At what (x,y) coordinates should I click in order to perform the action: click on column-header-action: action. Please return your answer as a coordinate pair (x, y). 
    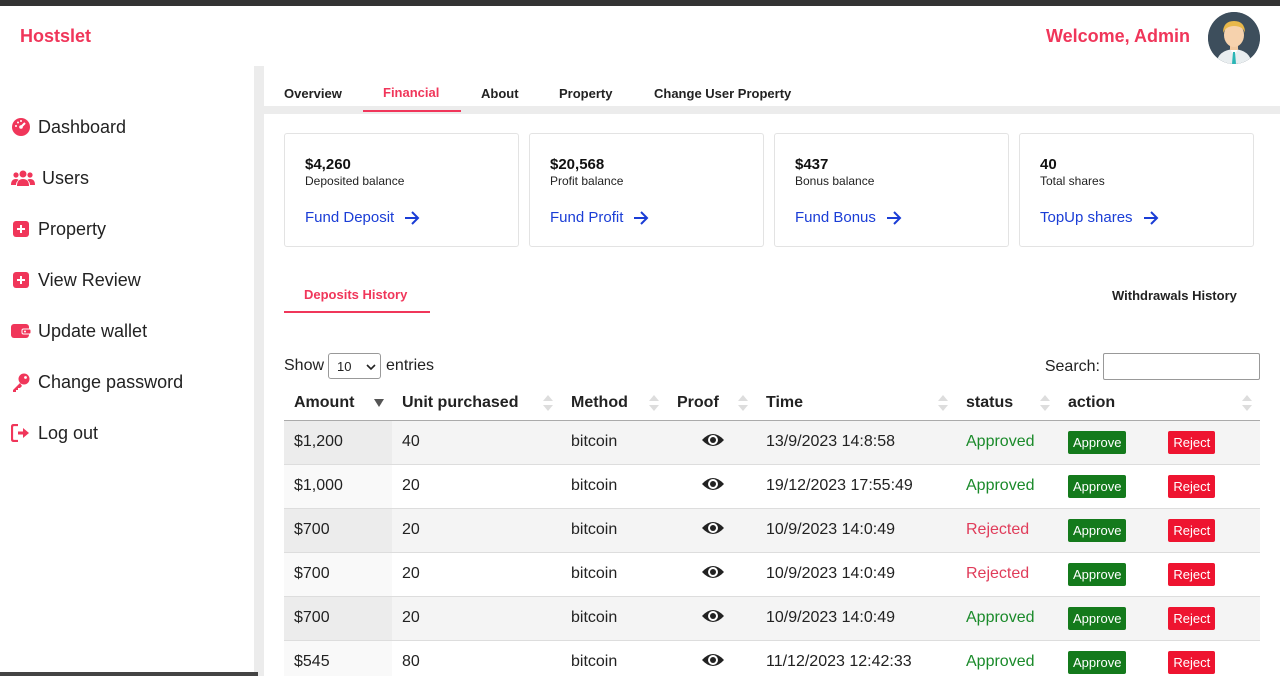
    Looking at the image, I should click on (1159, 404).